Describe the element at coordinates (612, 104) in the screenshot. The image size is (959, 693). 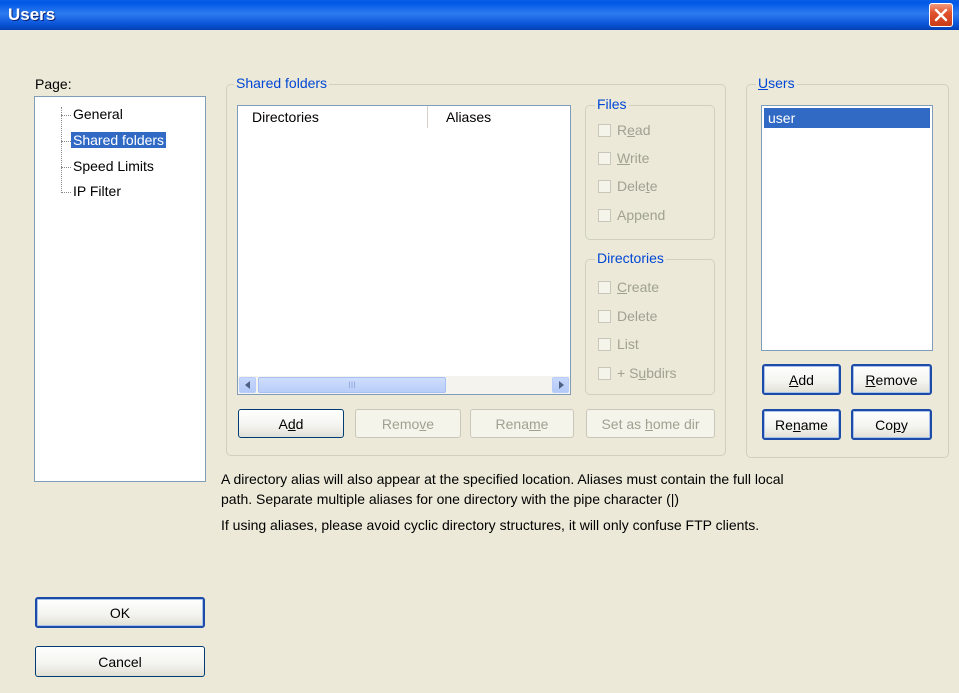
I see `files-legend: Files` at that location.